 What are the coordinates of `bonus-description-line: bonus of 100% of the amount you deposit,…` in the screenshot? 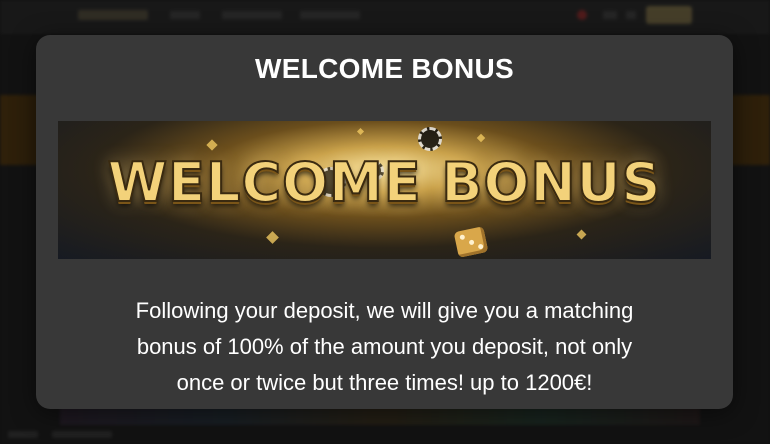 It's located at (384, 346).